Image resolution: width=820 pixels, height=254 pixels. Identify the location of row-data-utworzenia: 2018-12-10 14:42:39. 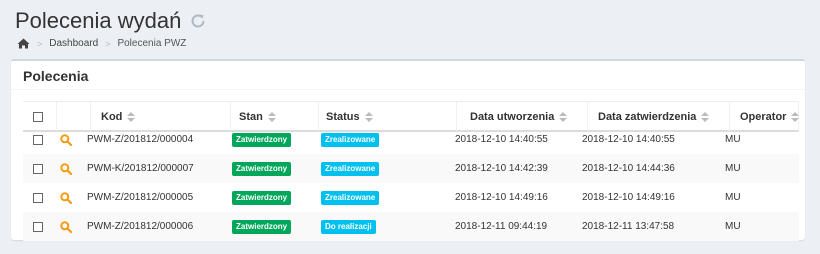
(501, 168).